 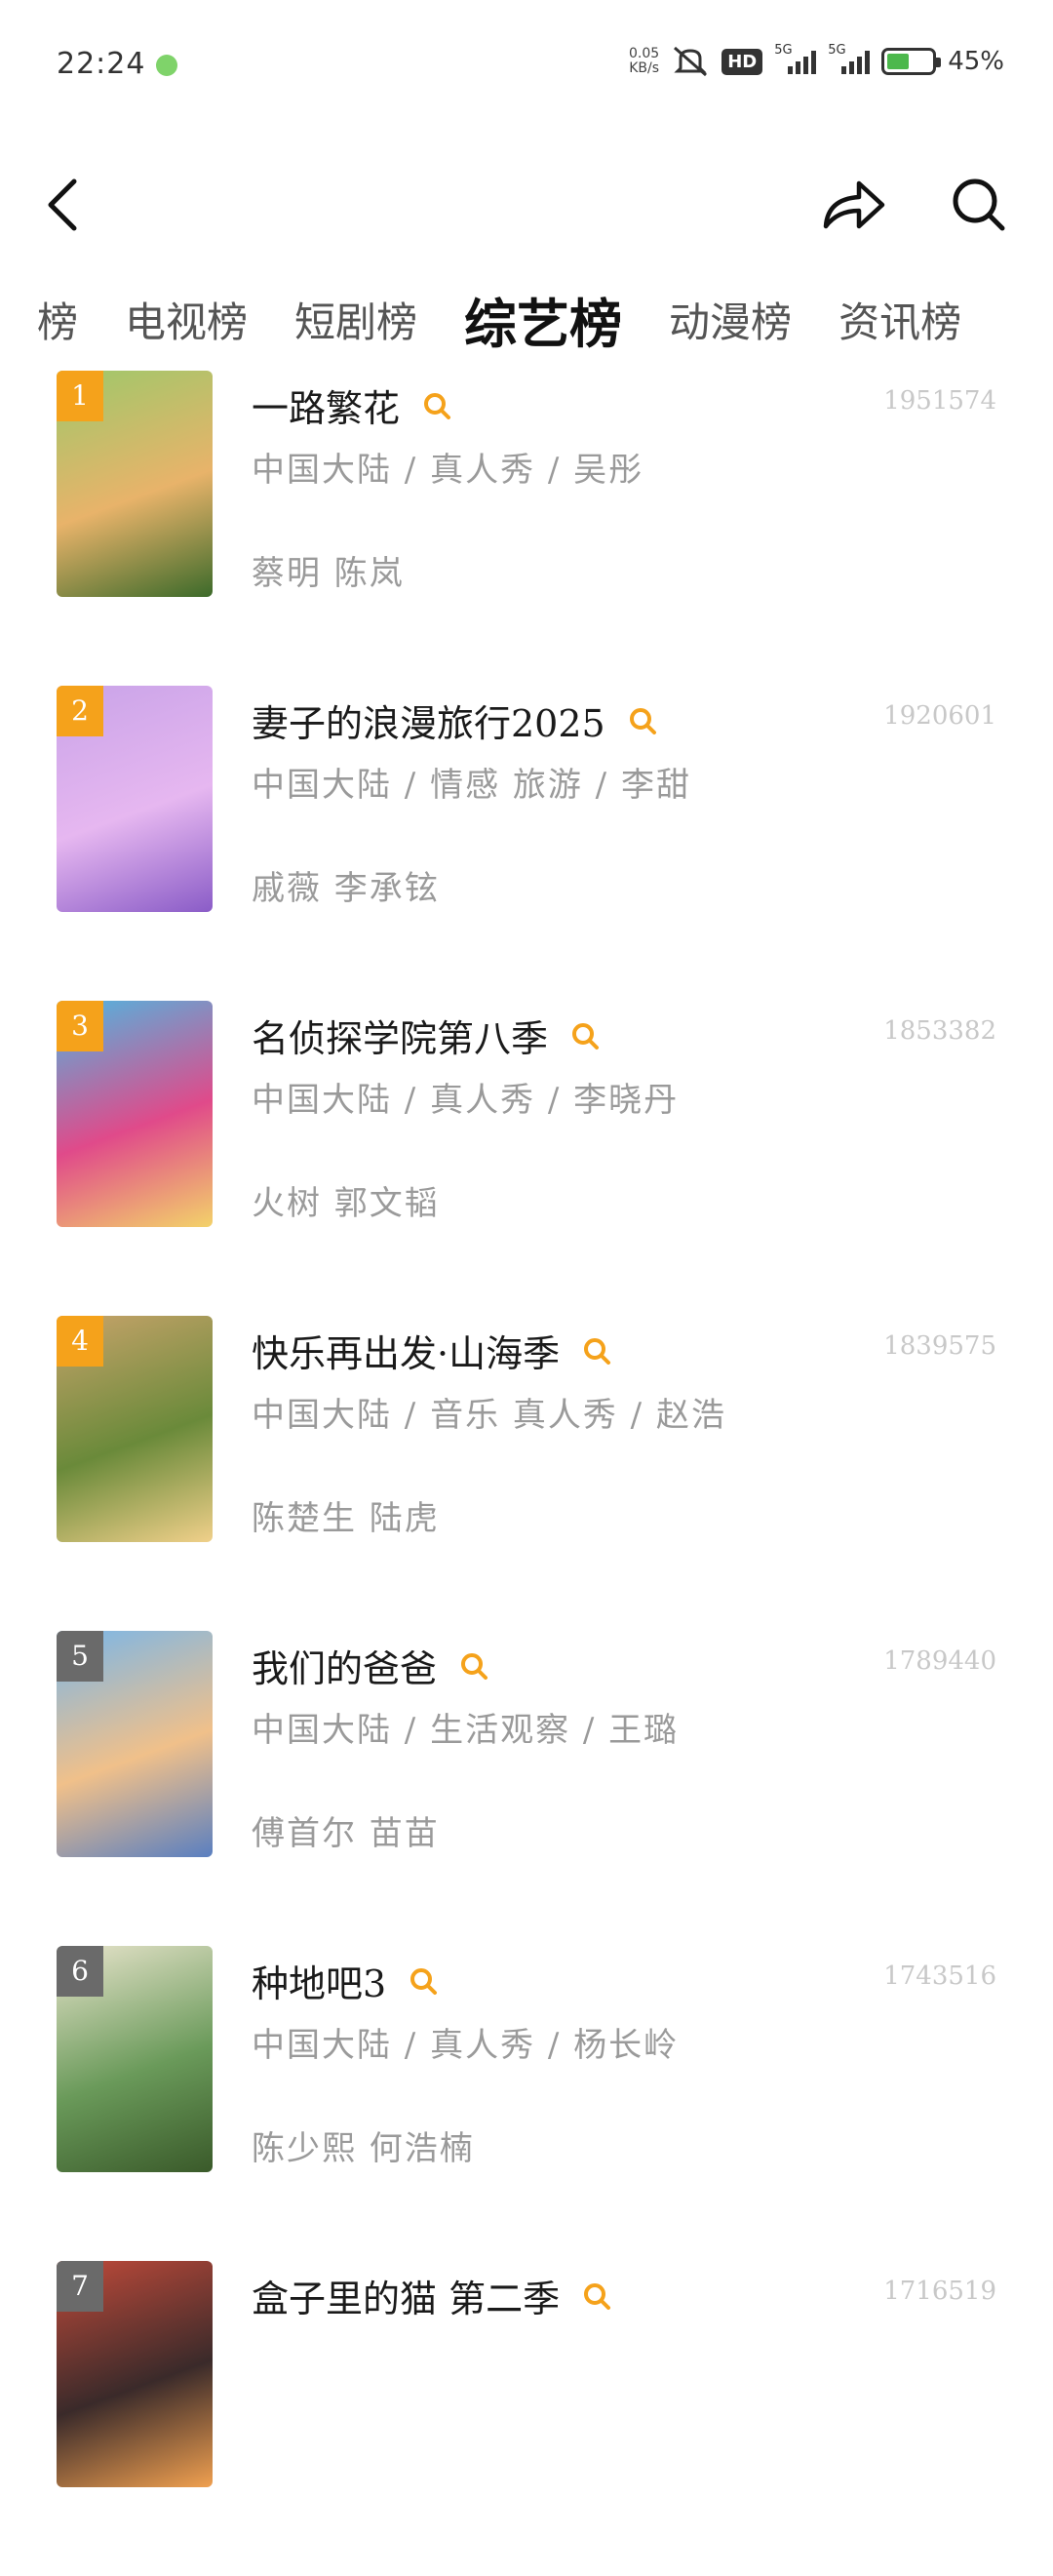 I want to click on show-cast: 蔡明 陈岚, so click(x=328, y=573).